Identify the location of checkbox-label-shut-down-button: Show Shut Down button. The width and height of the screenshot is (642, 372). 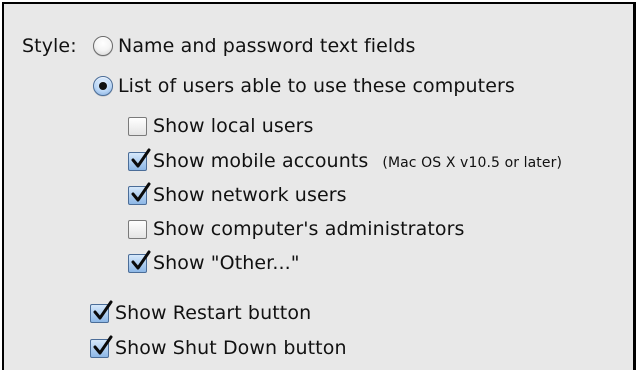
(231, 348).